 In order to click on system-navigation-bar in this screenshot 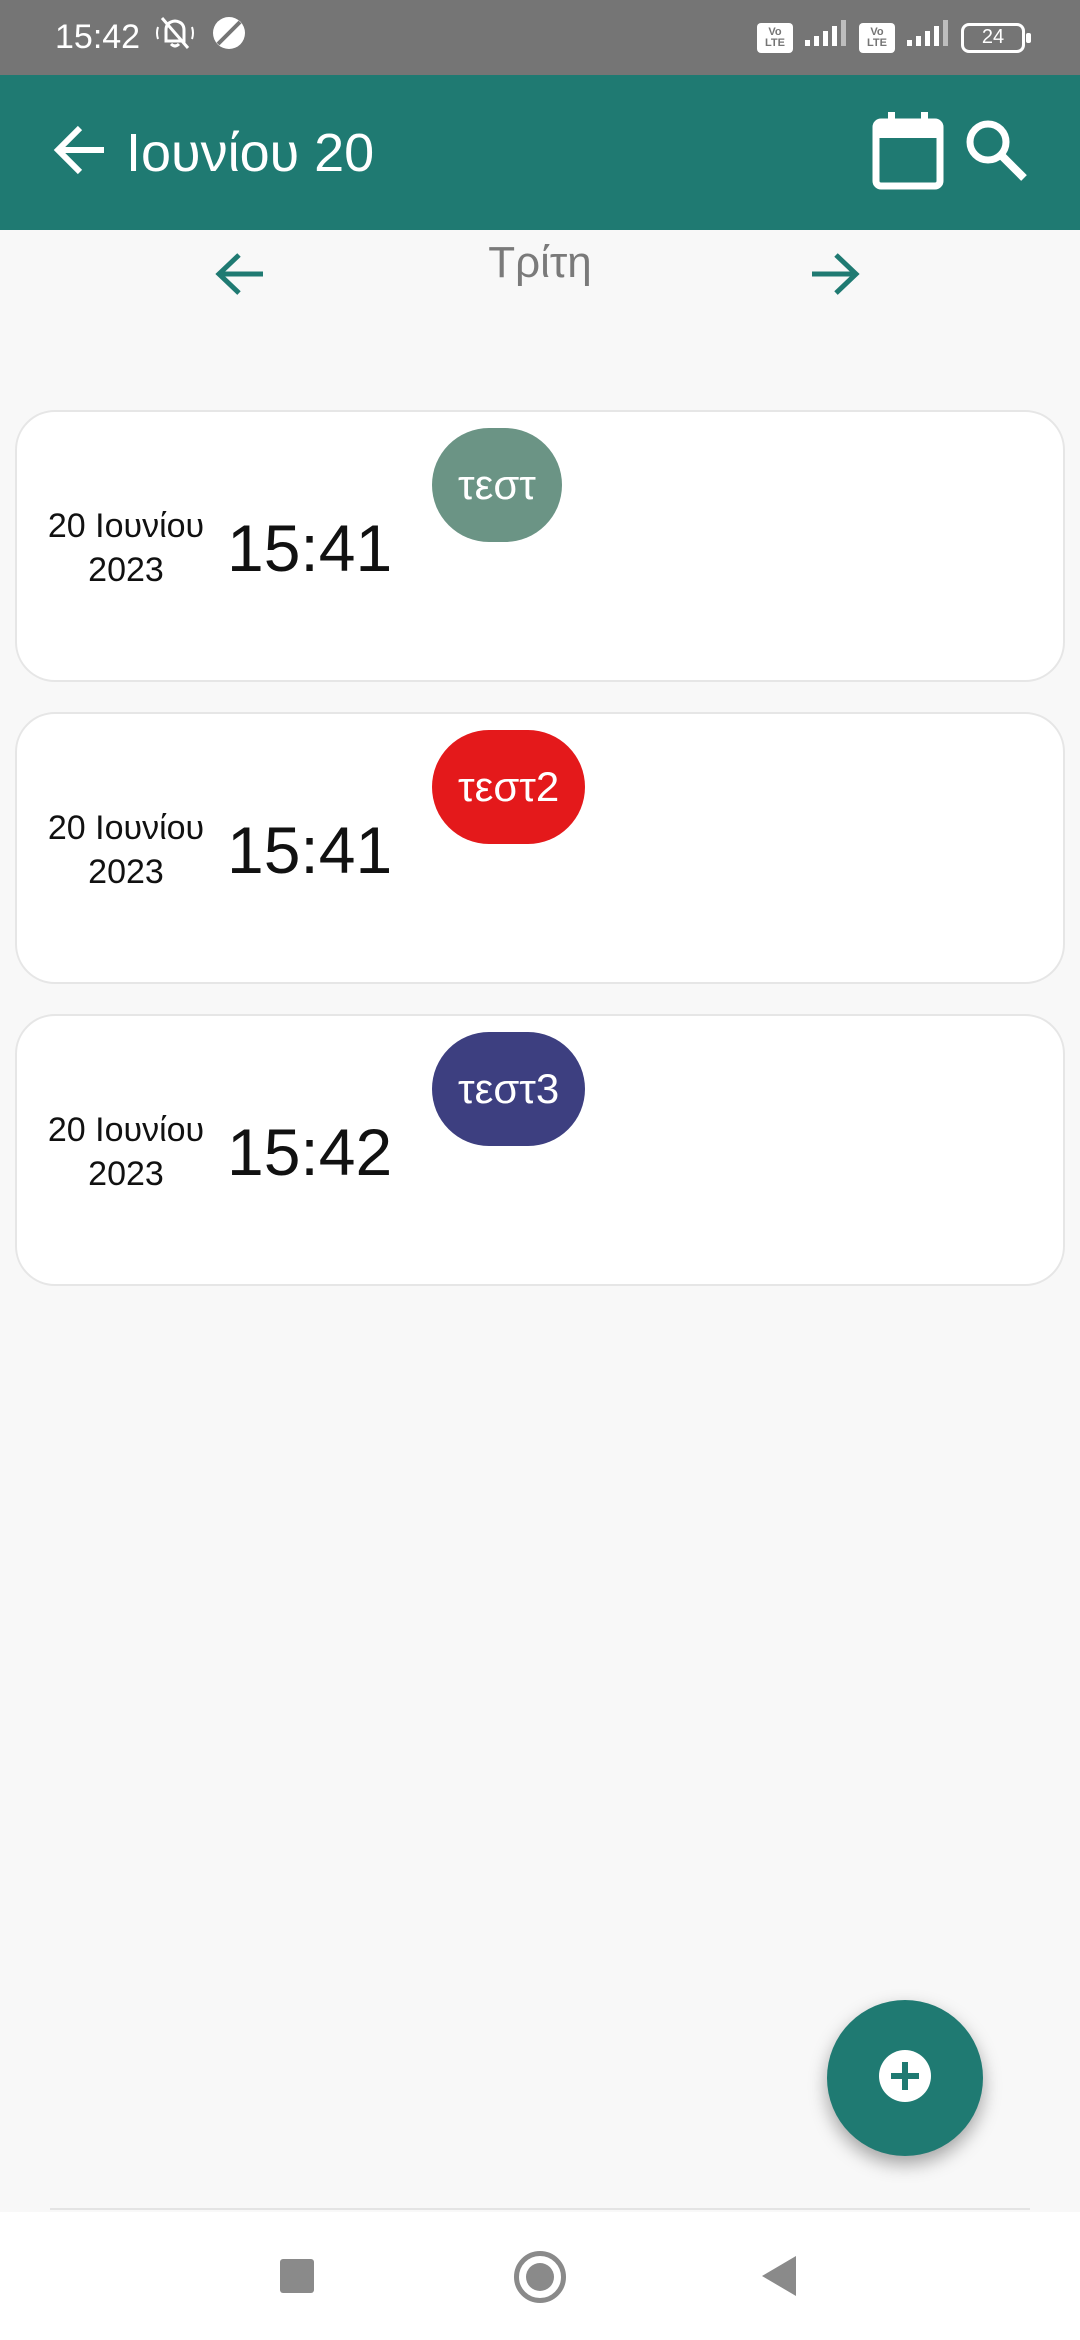, I will do `click(540, 2276)`.